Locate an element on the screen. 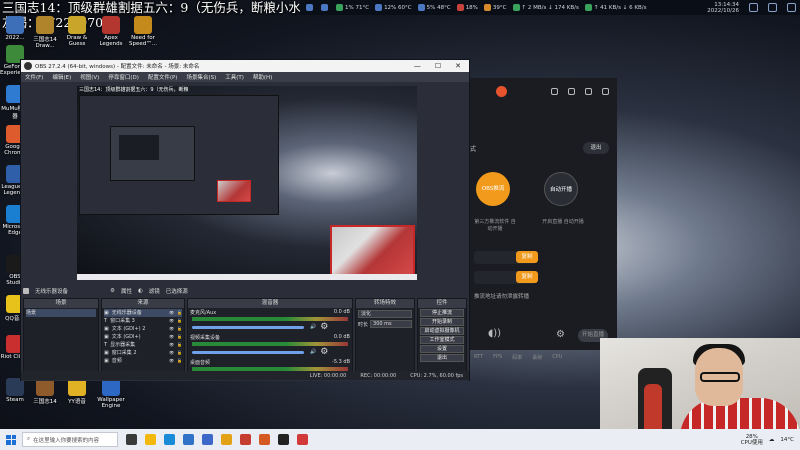 The height and width of the screenshot is (450, 800). control-button: 停止推流 is located at coordinates (442, 313).